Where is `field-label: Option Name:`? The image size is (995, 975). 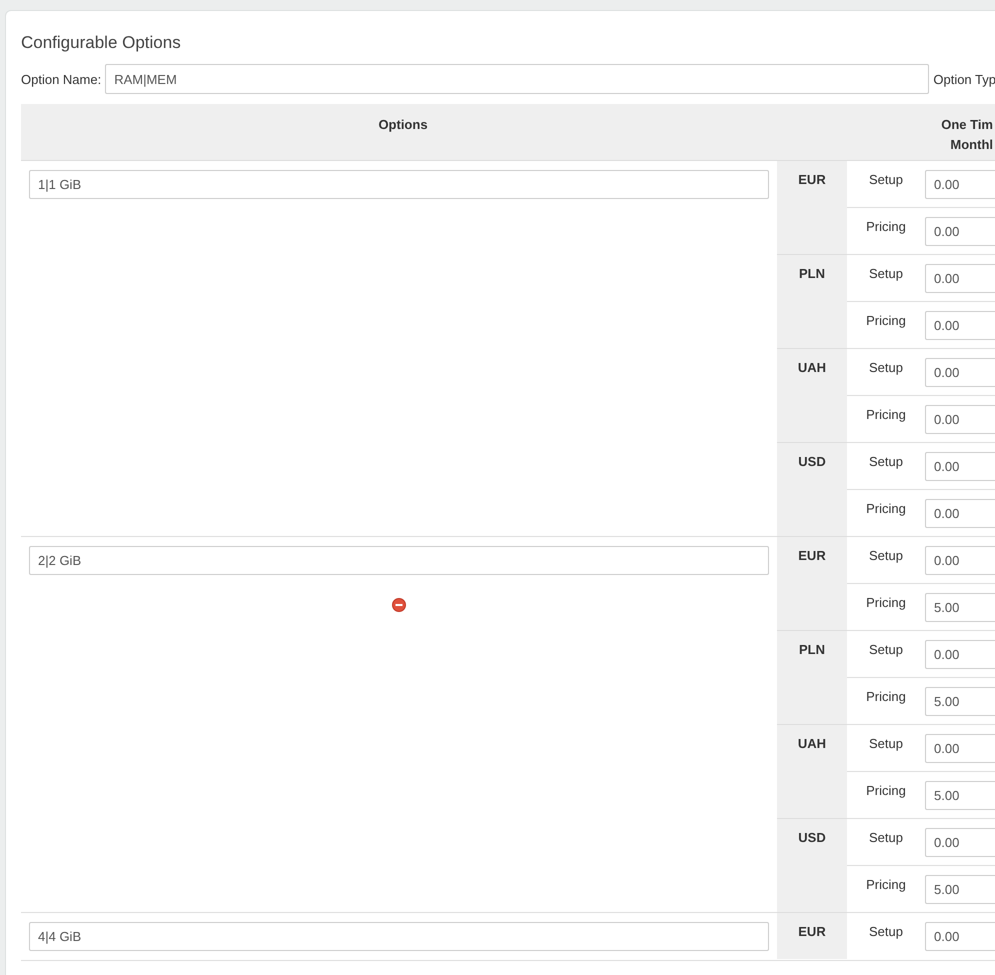
field-label: Option Name: is located at coordinates (61, 79).